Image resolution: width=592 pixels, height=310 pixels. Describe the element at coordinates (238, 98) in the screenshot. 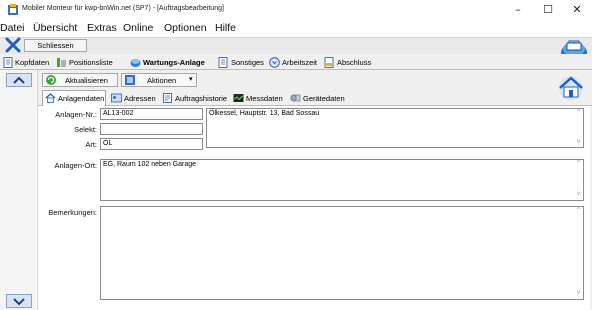

I see `measurement-icon` at that location.